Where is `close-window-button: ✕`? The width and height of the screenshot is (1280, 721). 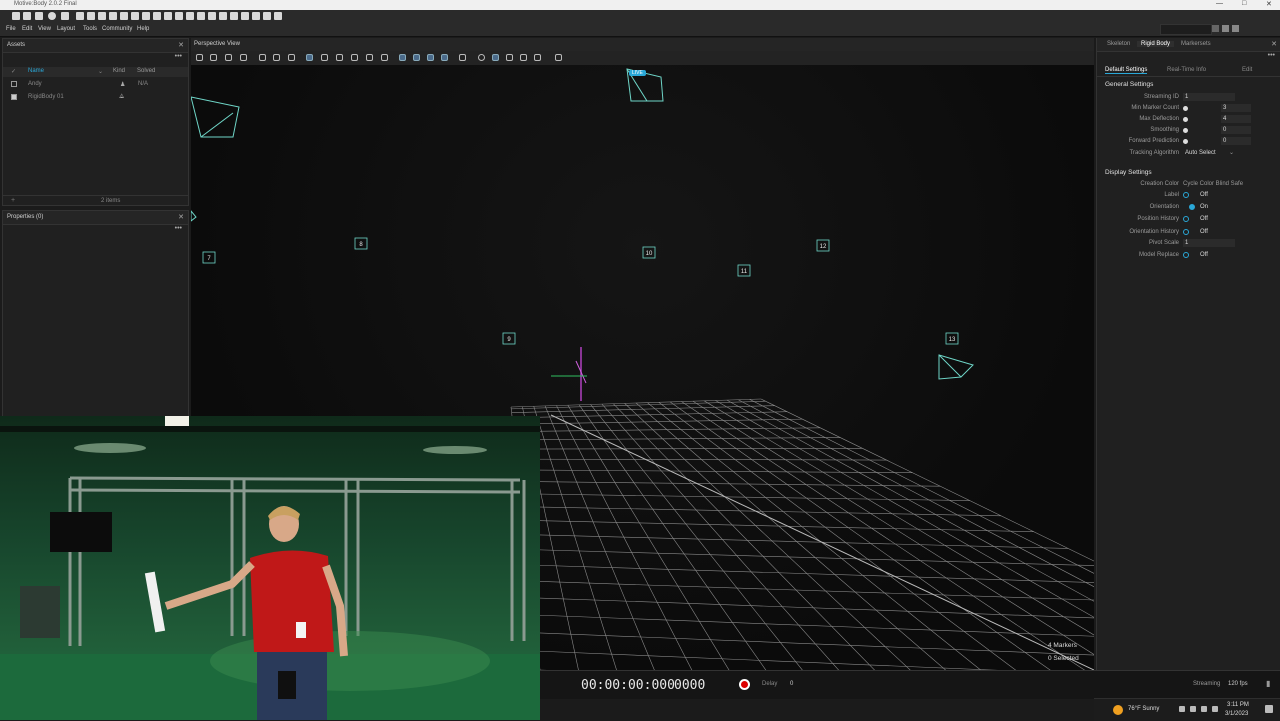 close-window-button: ✕ is located at coordinates (1269, 4).